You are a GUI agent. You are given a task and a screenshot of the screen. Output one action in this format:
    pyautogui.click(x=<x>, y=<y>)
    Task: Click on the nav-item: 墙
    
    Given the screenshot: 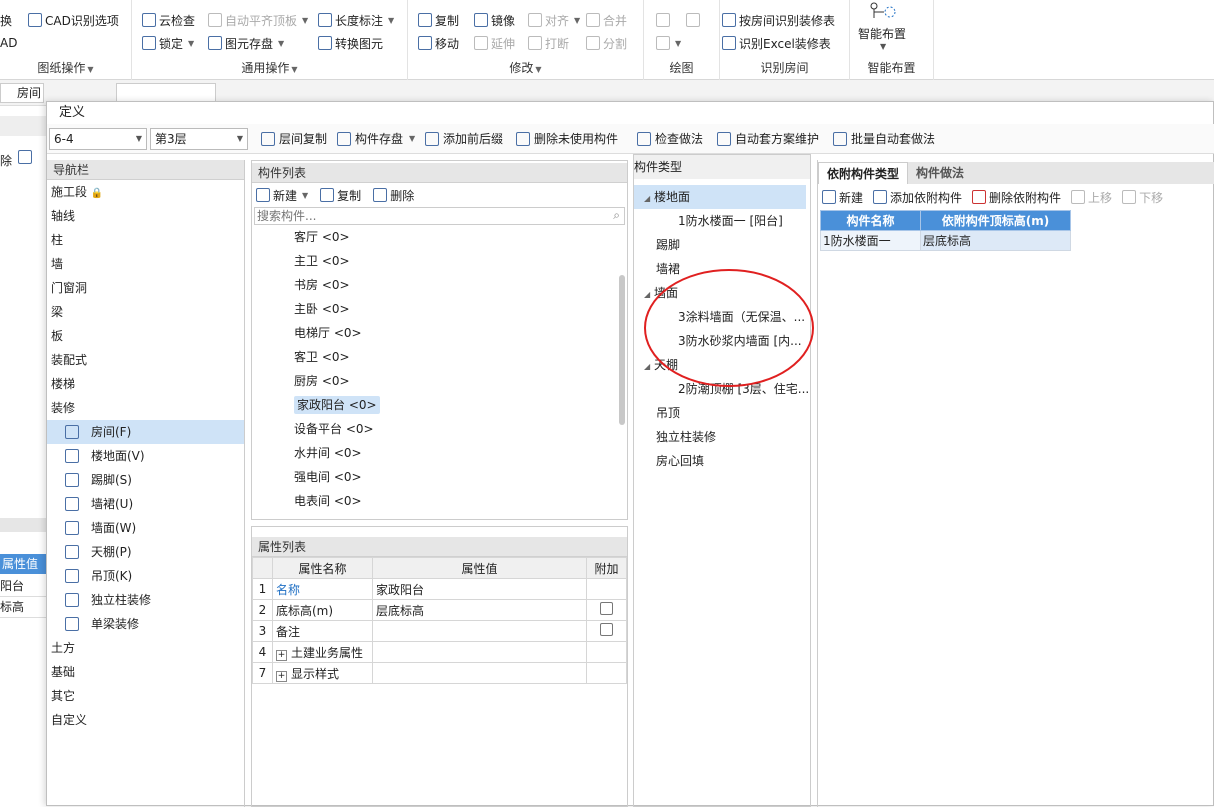 What is the action you would take?
    pyautogui.click(x=145, y=264)
    